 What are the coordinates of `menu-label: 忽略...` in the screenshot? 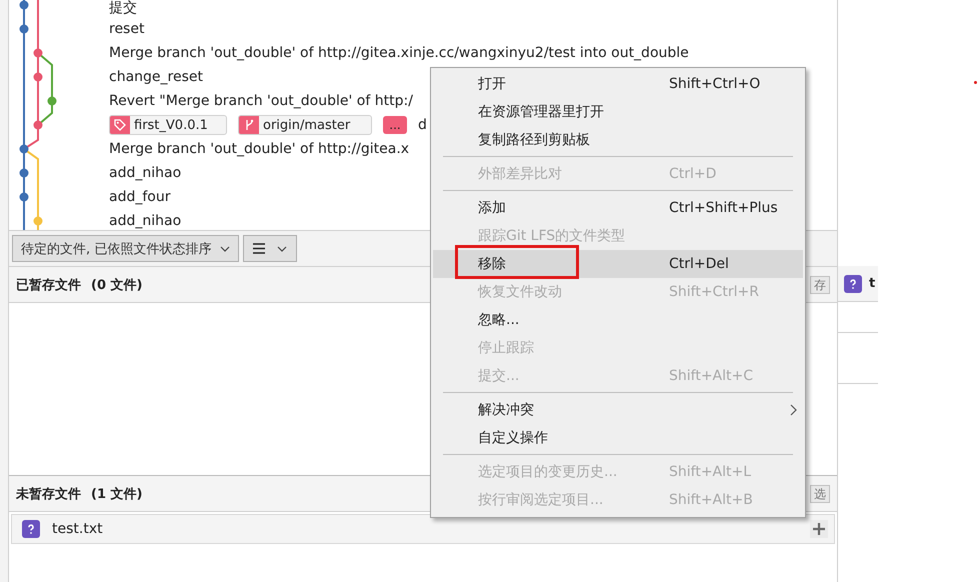 It's located at (499, 320).